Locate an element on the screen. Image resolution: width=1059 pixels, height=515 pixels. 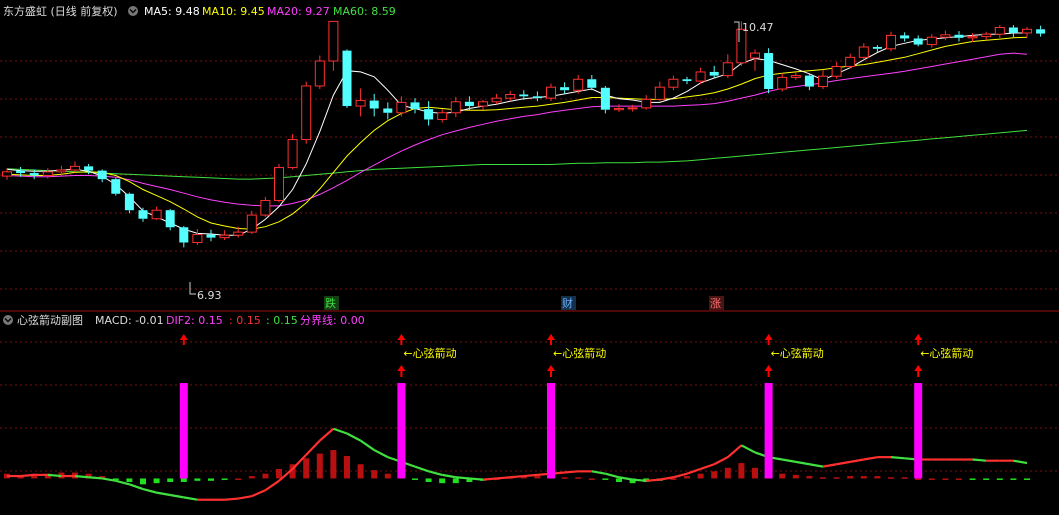
event-tag-down-label: 跌 is located at coordinates (330, 303).